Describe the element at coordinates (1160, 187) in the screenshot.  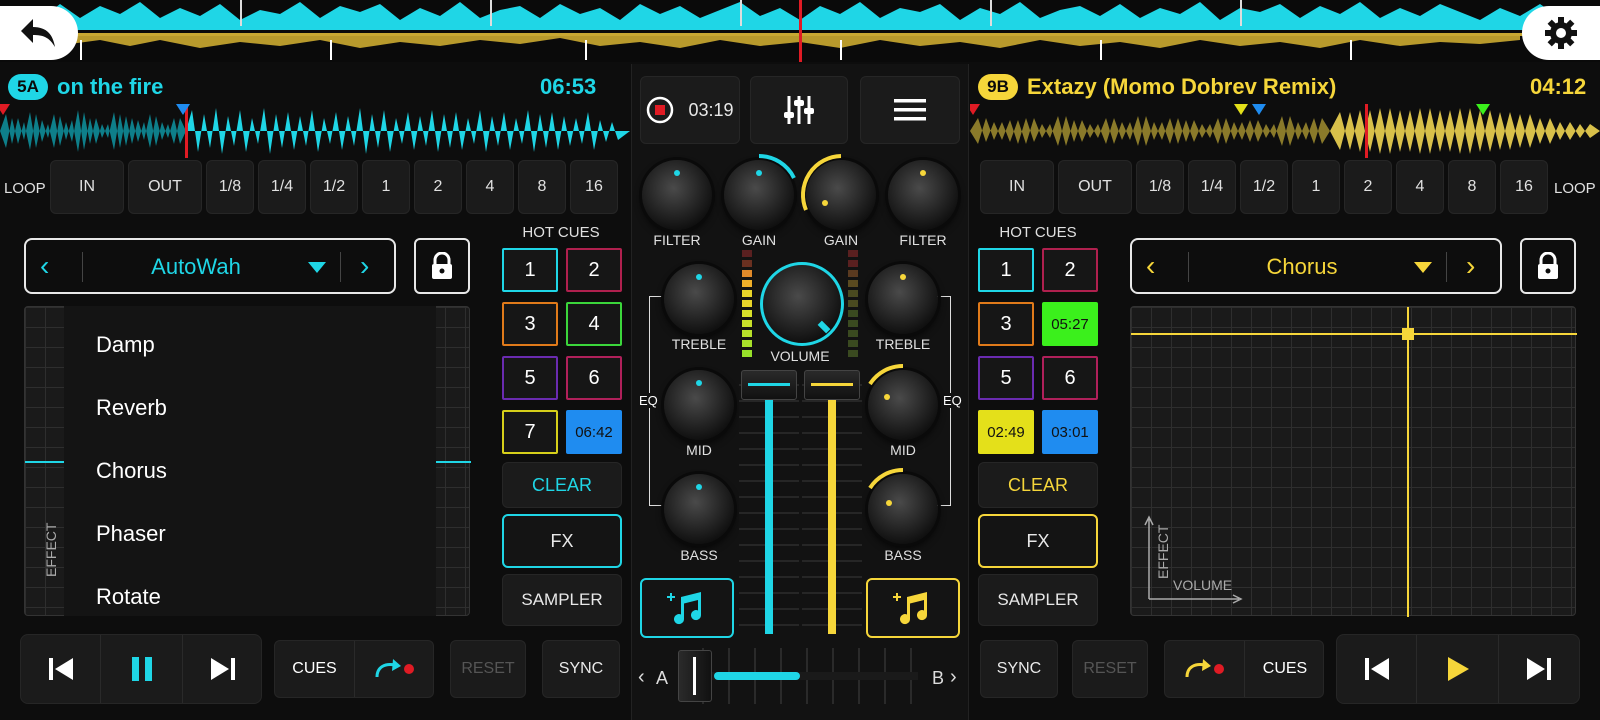
I see `deck-b-loop-1-8-button: 1/8` at that location.